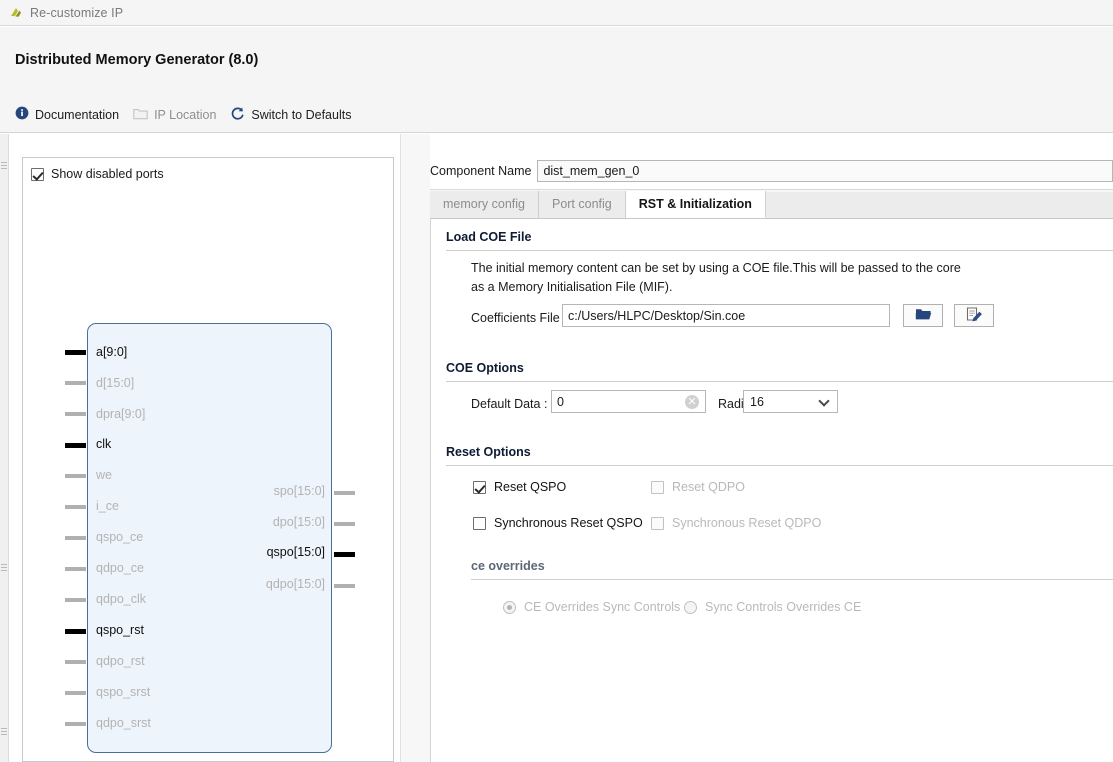 Image resolution: width=1113 pixels, height=762 pixels. Describe the element at coordinates (123, 692) in the screenshot. I see `port-label-qspo-srst: qspo_srst` at that location.